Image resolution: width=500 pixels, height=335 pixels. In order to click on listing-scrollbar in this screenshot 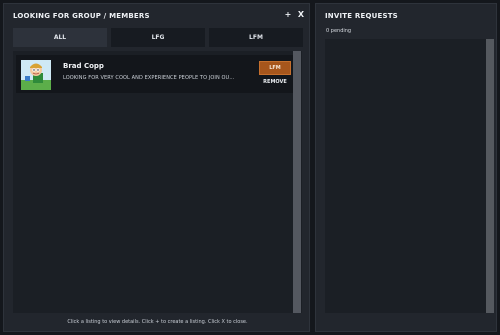, I will do `click(297, 182)`.